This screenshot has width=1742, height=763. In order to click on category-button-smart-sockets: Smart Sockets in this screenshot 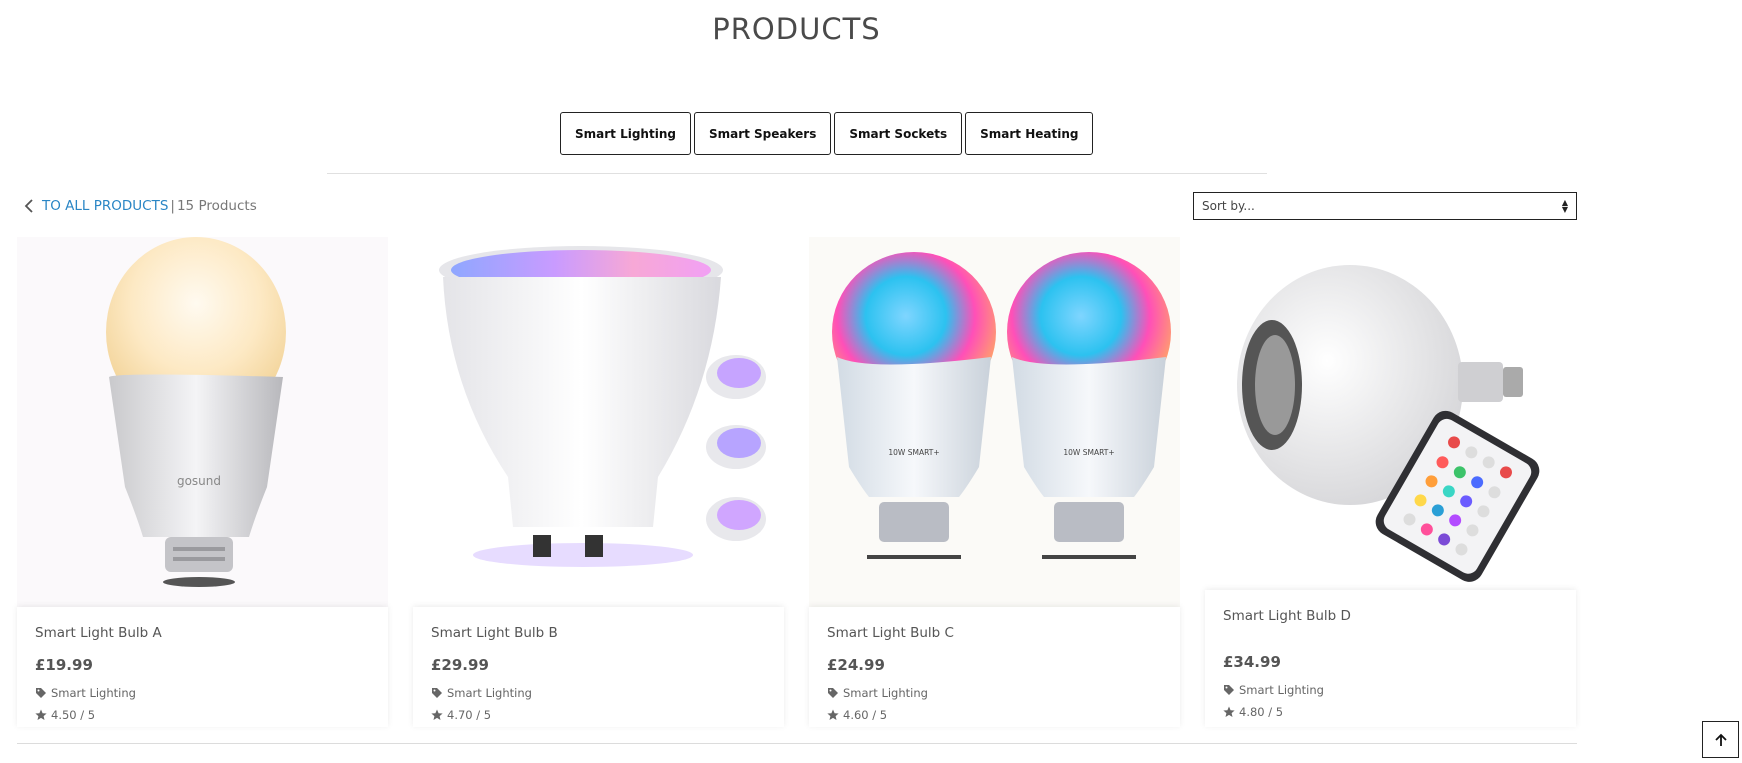, I will do `click(898, 133)`.